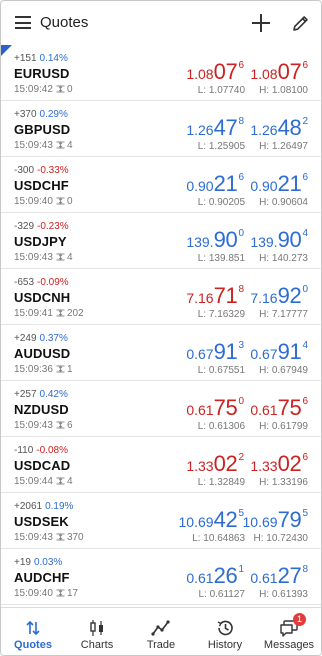 This screenshot has width=322, height=656. Describe the element at coordinates (218, 538) in the screenshot. I see `low-price: L: 10.64863` at that location.